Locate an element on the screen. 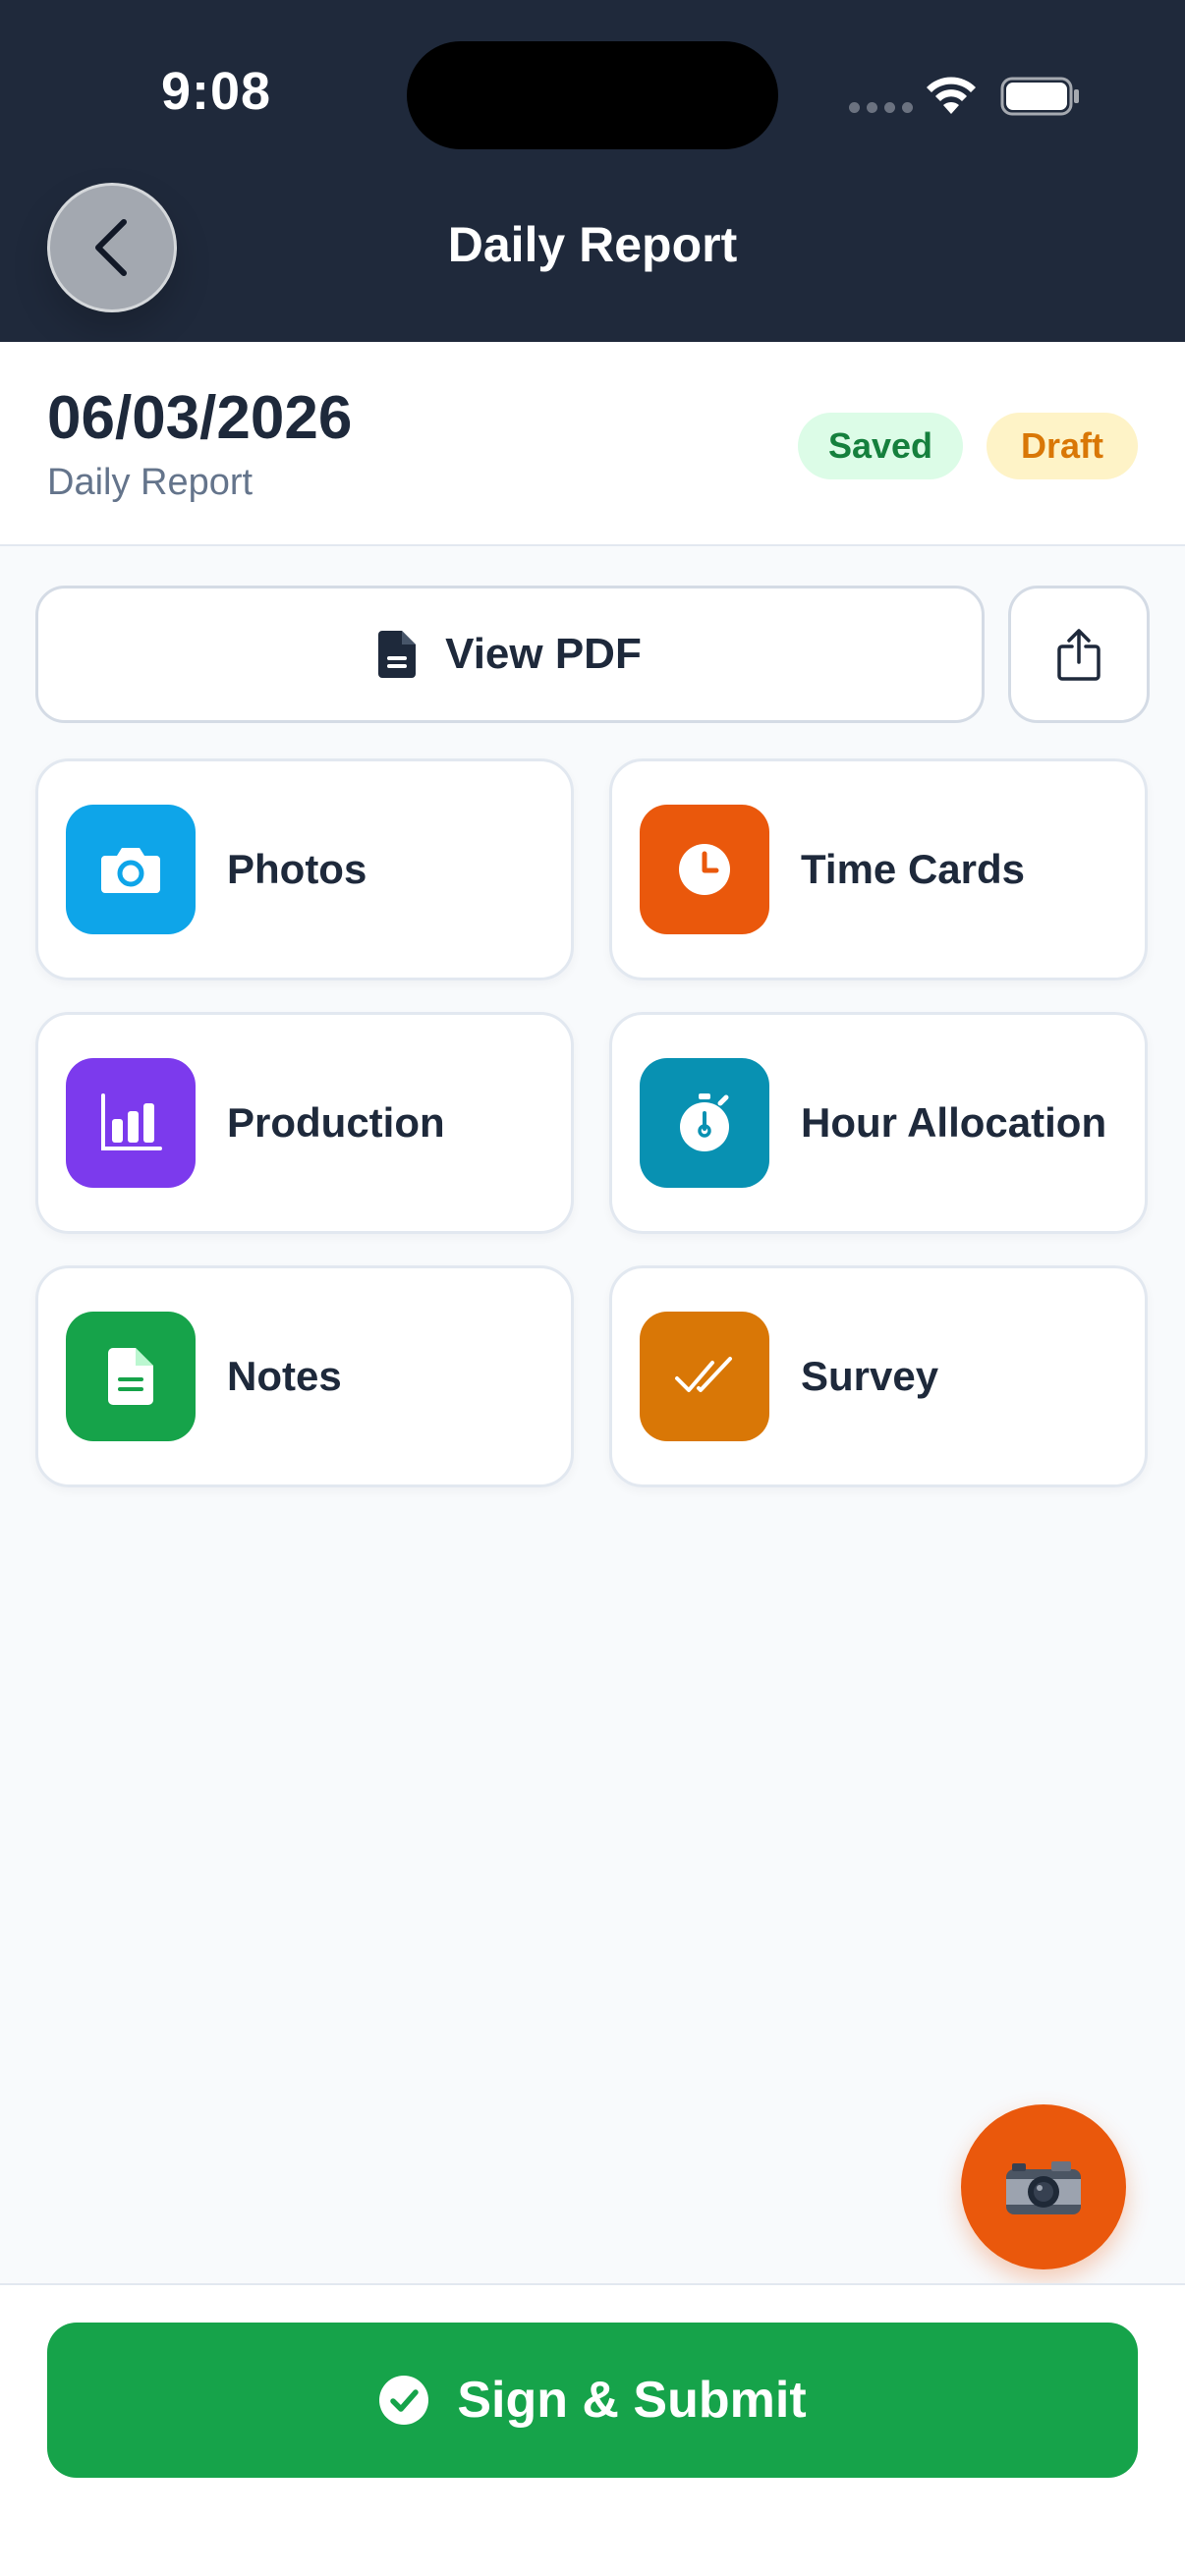  tile-photos: Photos is located at coordinates (305, 869).